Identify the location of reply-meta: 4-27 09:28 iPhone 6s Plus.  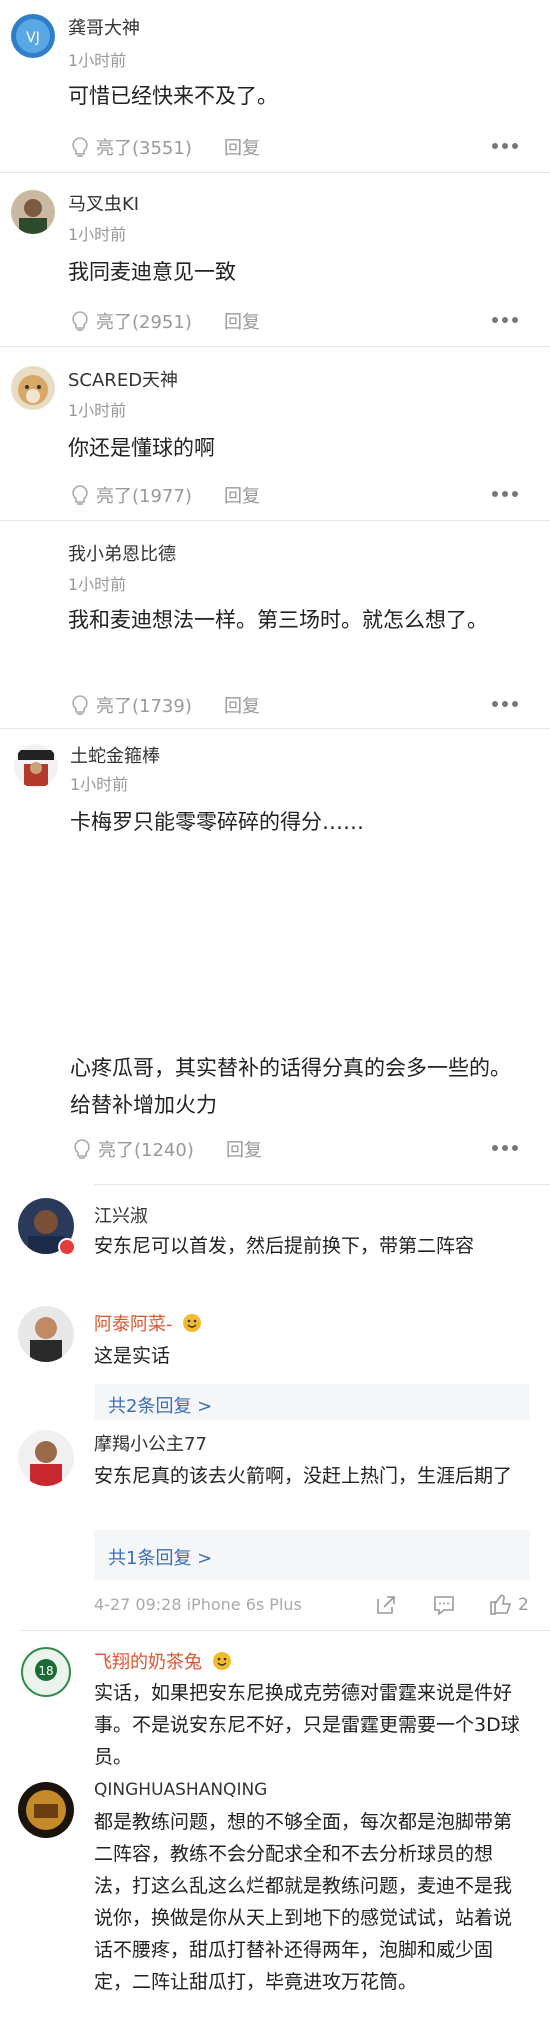
(198, 1604).